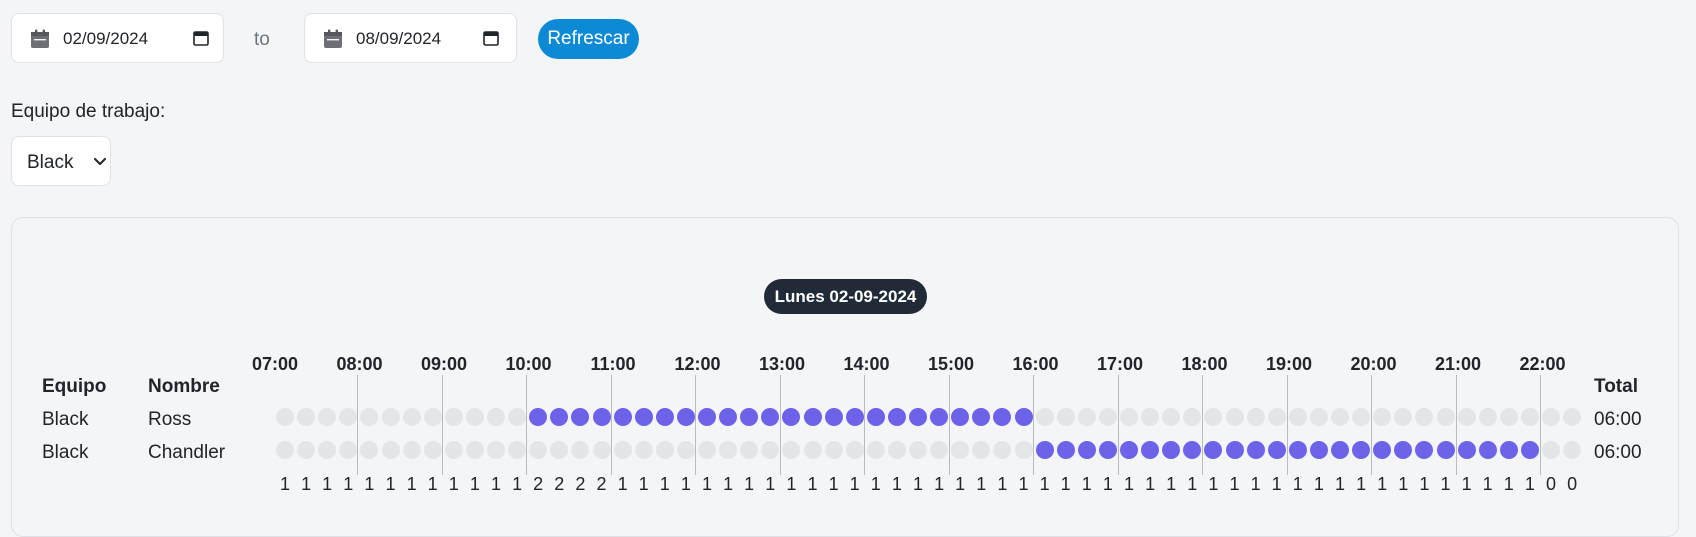 The image size is (1696, 537). I want to click on date-to-value: 08/09/2024, so click(399, 38).